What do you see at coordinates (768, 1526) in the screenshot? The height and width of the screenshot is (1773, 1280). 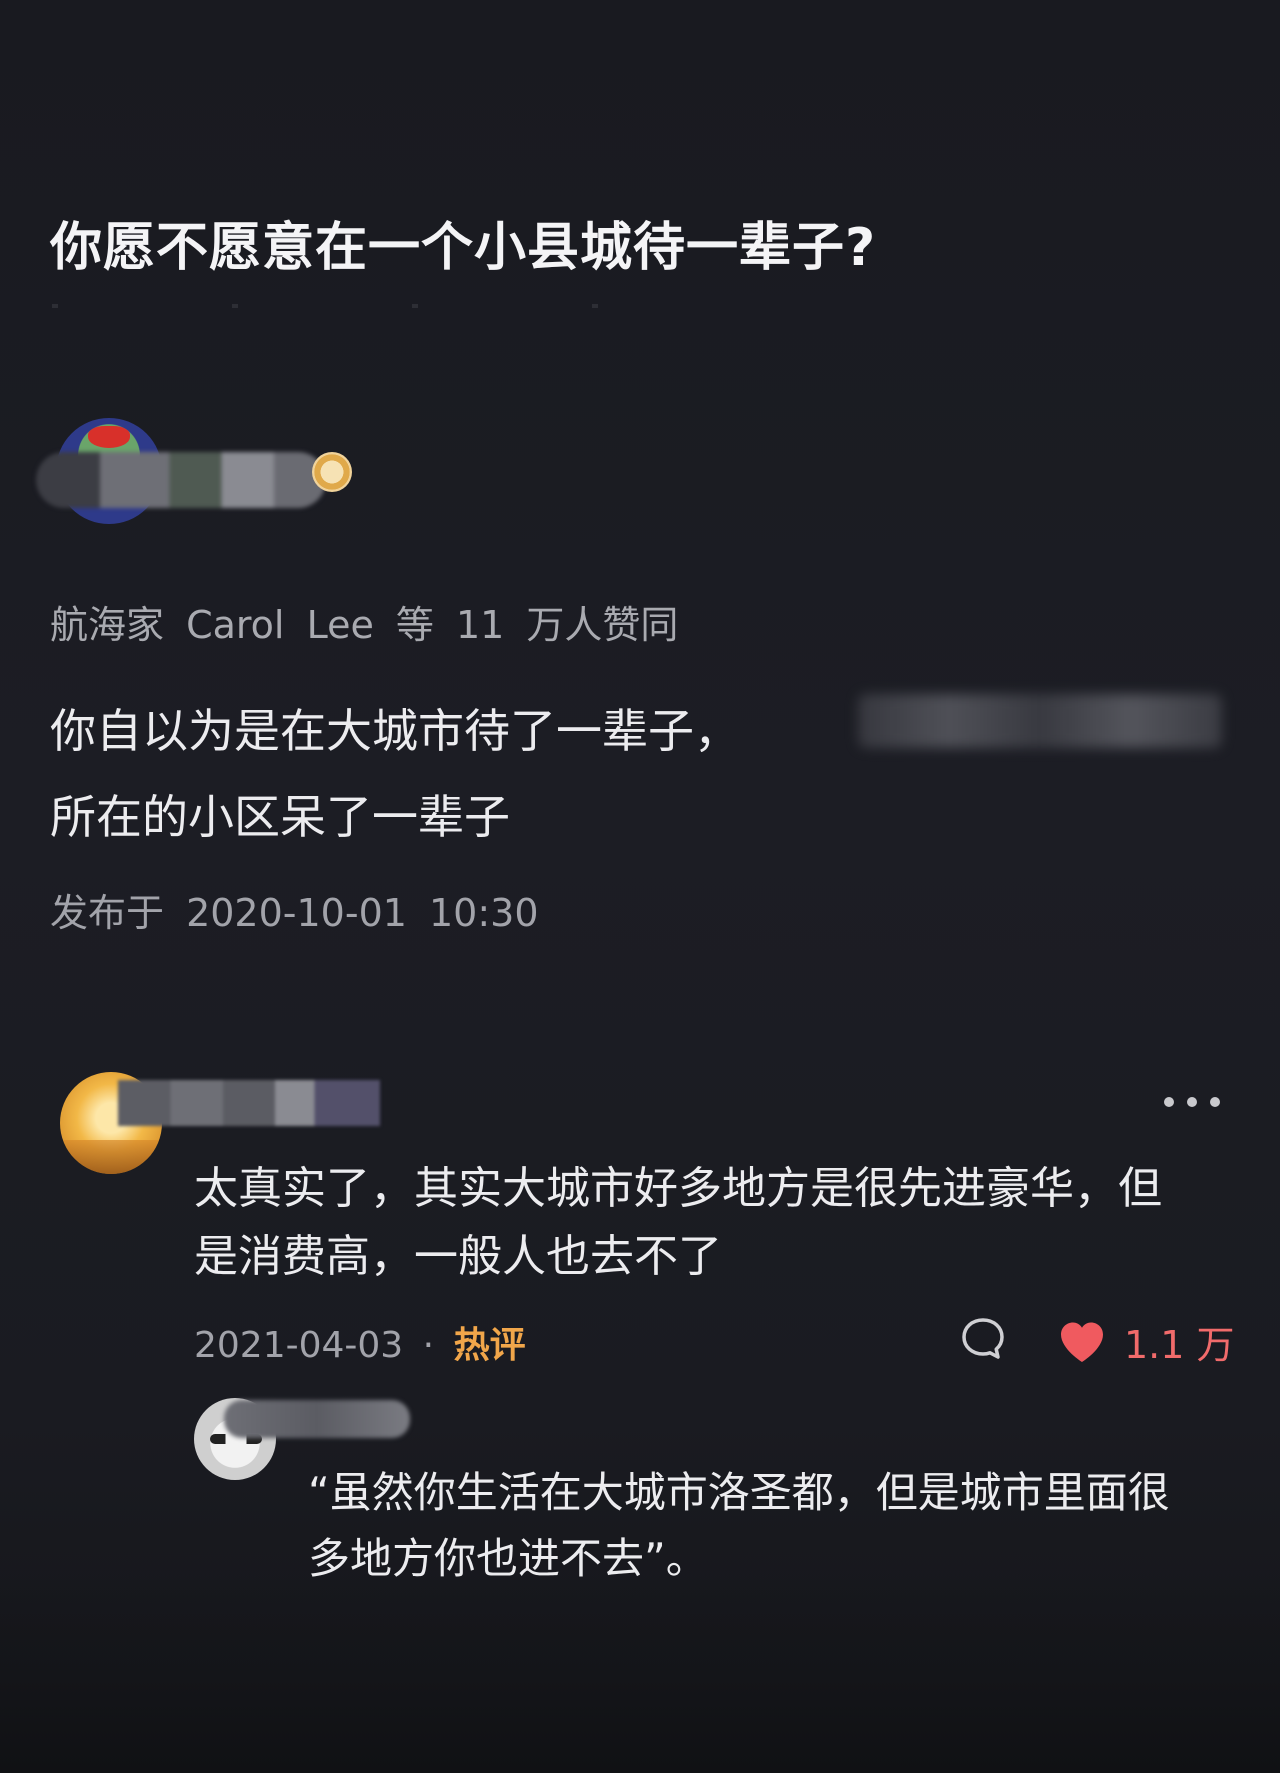 I see `reply-body: “虽然你生活在大城市洛圣都，但是城市里面很 多地方你也进不去”。` at bounding box center [768, 1526].